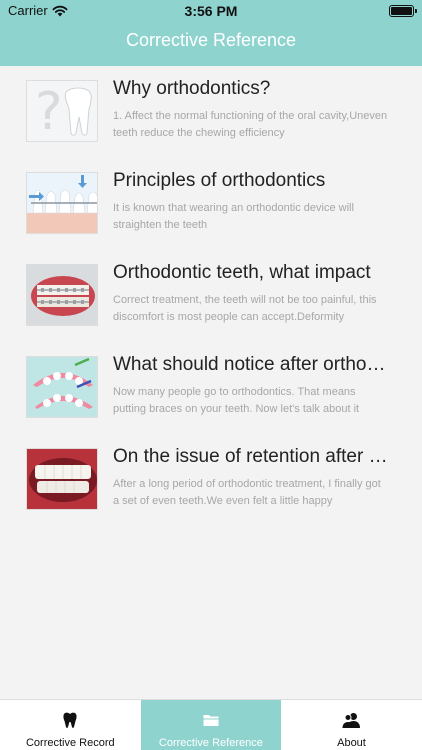  Describe the element at coordinates (62, 479) in the screenshot. I see `retainer-teeth-photo` at that location.